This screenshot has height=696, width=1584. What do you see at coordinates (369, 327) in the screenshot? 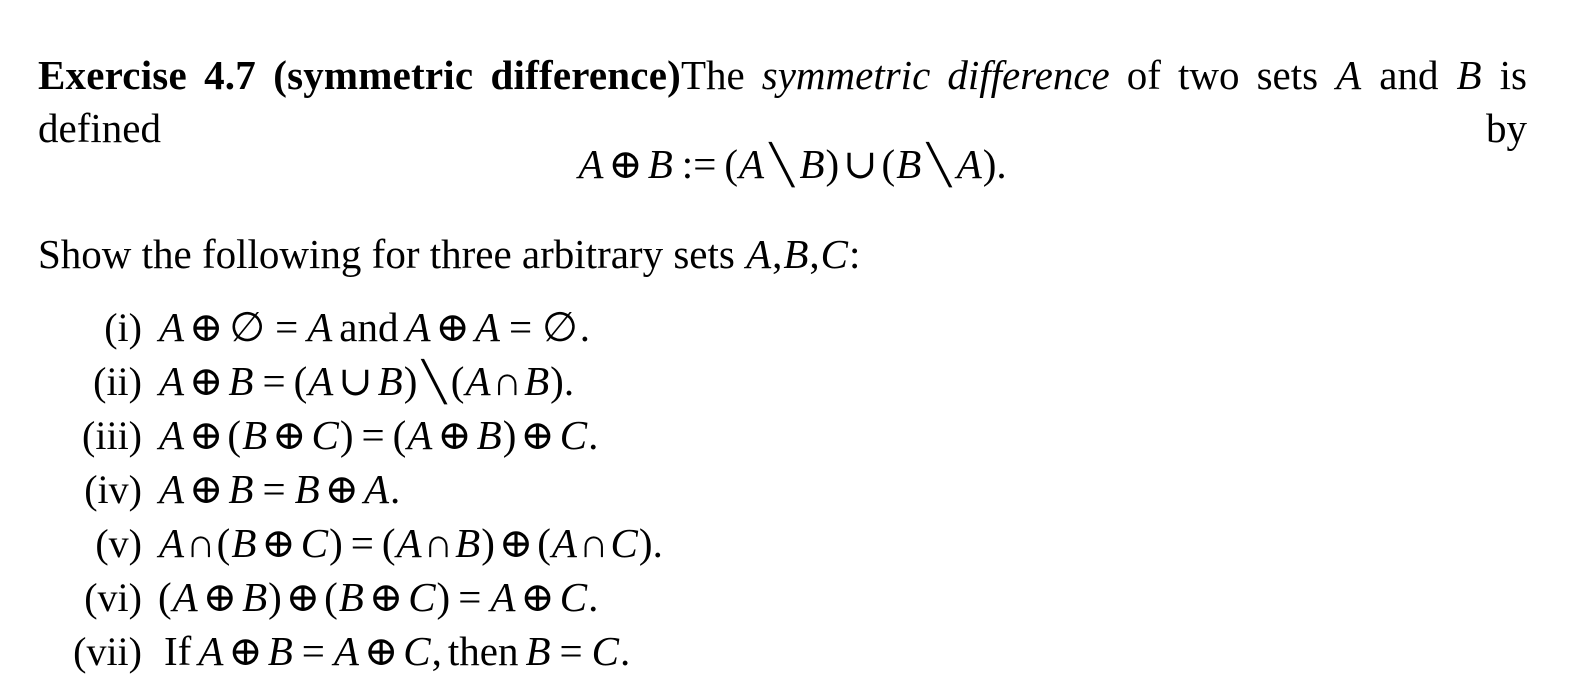
I see `math-word: and` at bounding box center [369, 327].